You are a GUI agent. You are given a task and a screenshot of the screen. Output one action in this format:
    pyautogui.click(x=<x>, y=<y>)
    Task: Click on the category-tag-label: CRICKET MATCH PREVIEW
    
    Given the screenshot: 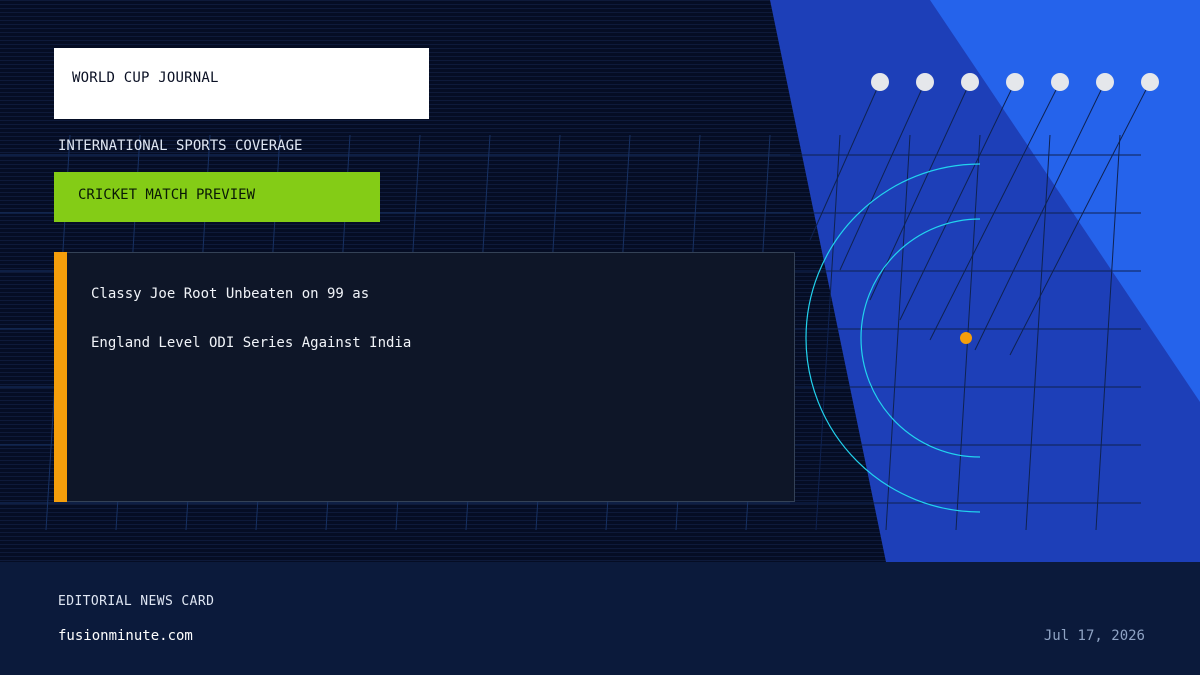 What is the action you would take?
    pyautogui.click(x=167, y=195)
    